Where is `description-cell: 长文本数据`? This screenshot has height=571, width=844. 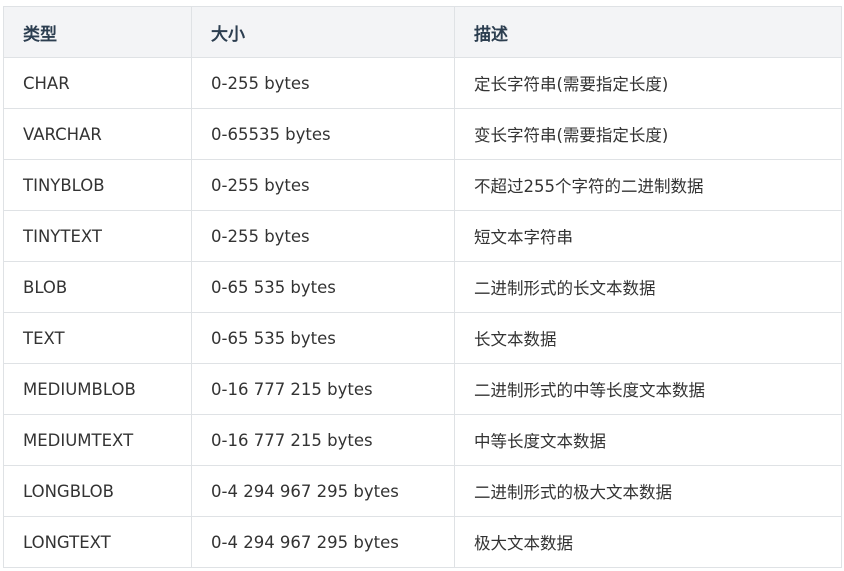
description-cell: 长文本数据 is located at coordinates (648, 338).